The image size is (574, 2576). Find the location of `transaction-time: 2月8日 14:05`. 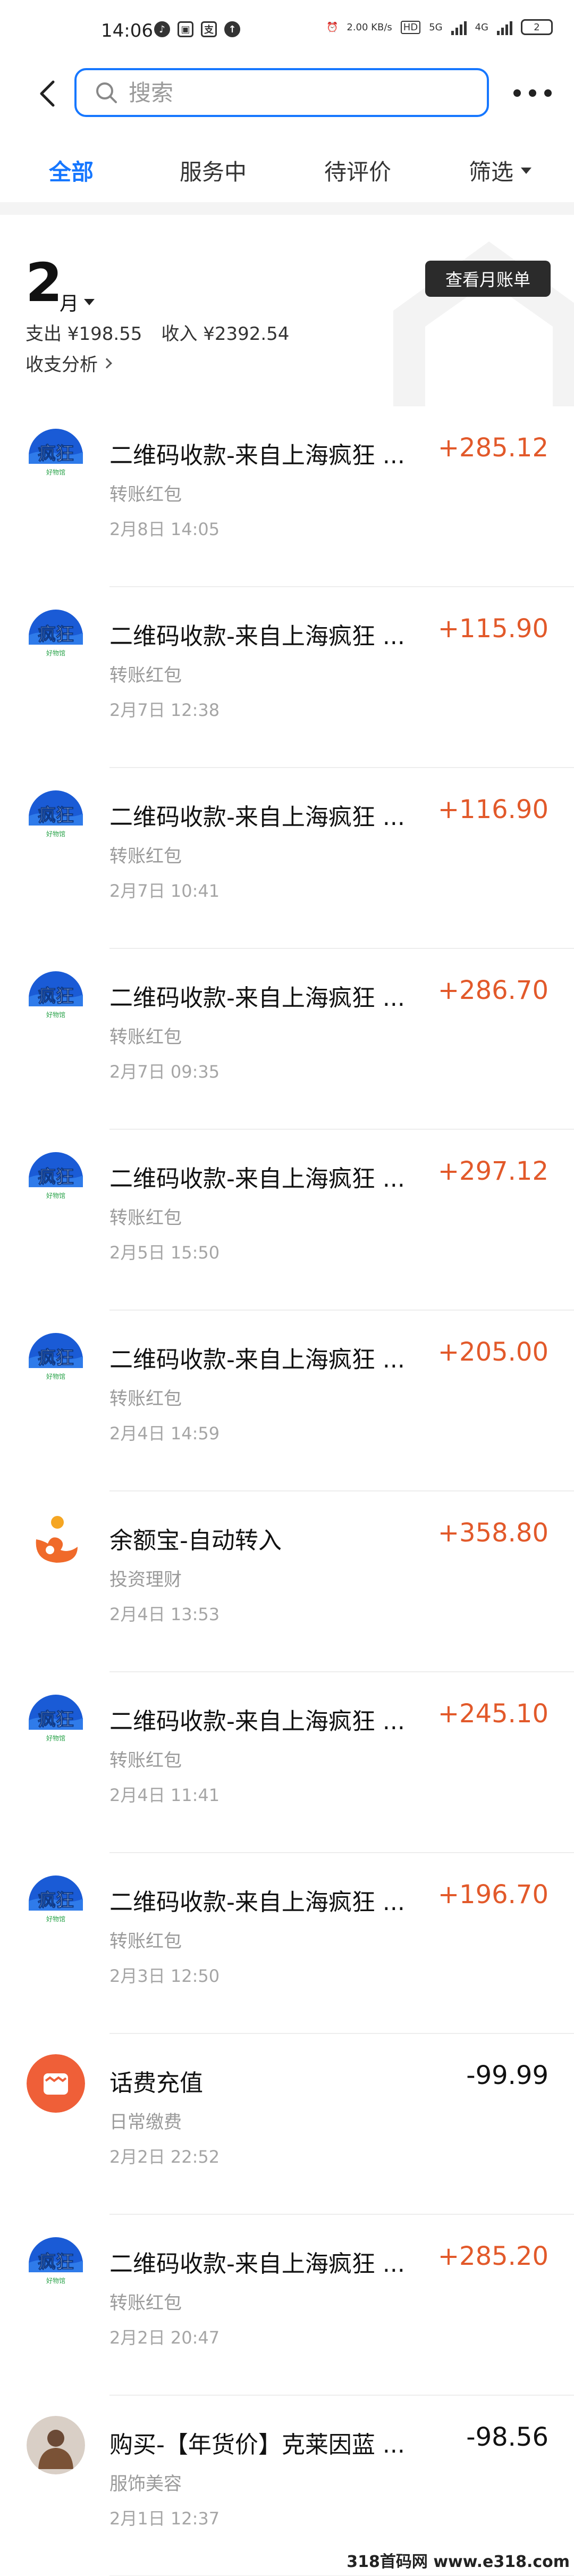

transaction-time: 2月8日 14:05 is located at coordinates (164, 529).